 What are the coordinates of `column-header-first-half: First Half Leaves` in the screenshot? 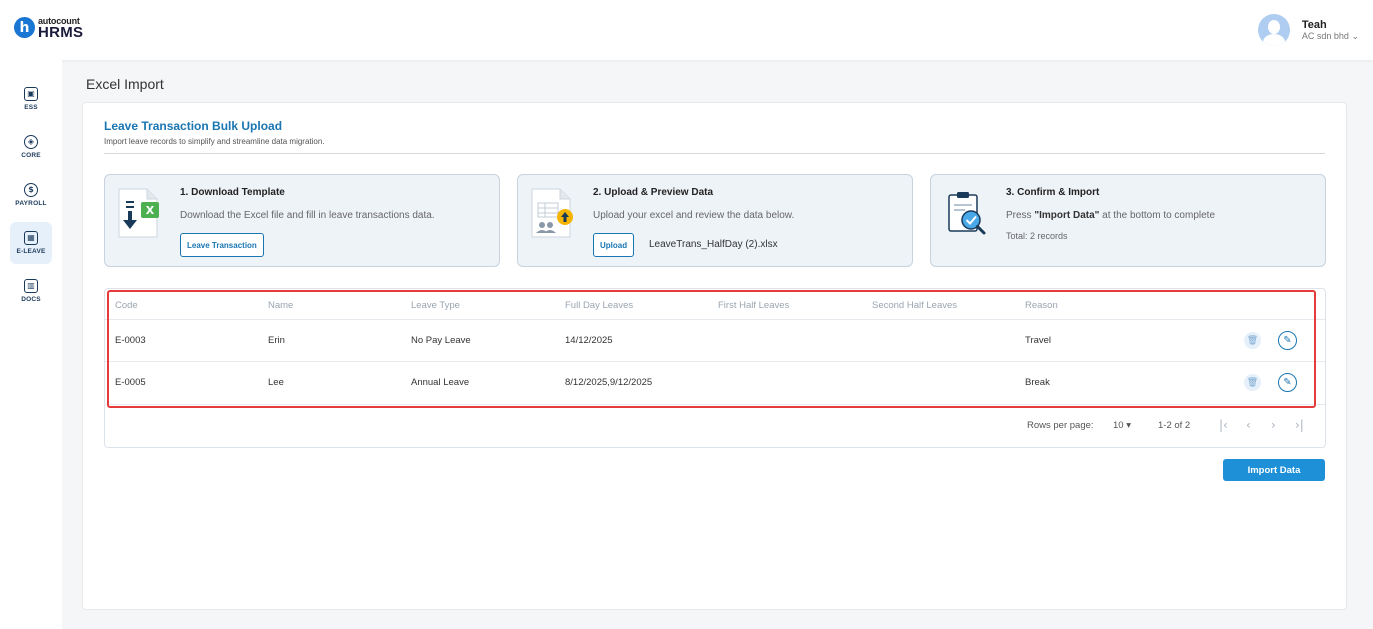 It's located at (754, 305).